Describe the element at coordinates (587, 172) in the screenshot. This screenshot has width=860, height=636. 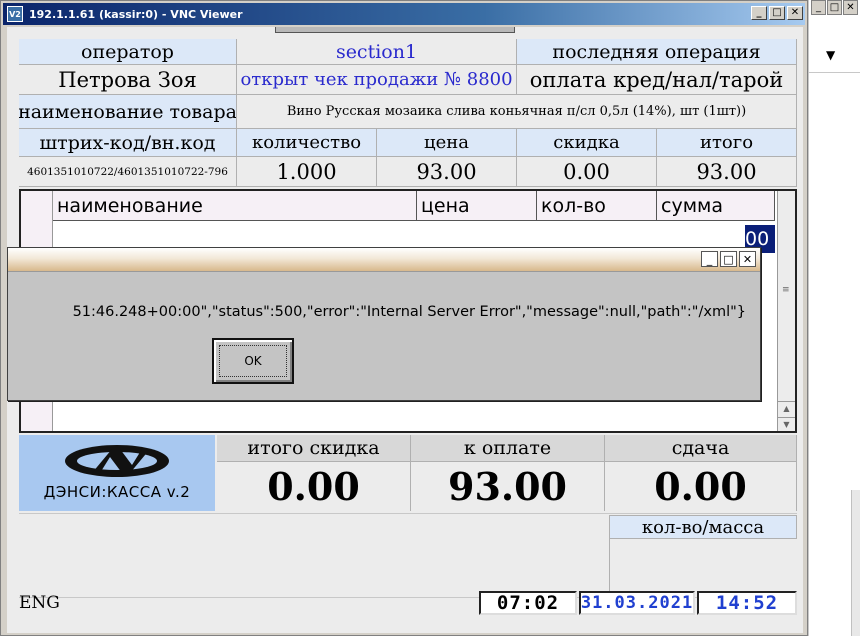
I see `discount-value: 0.00` at that location.